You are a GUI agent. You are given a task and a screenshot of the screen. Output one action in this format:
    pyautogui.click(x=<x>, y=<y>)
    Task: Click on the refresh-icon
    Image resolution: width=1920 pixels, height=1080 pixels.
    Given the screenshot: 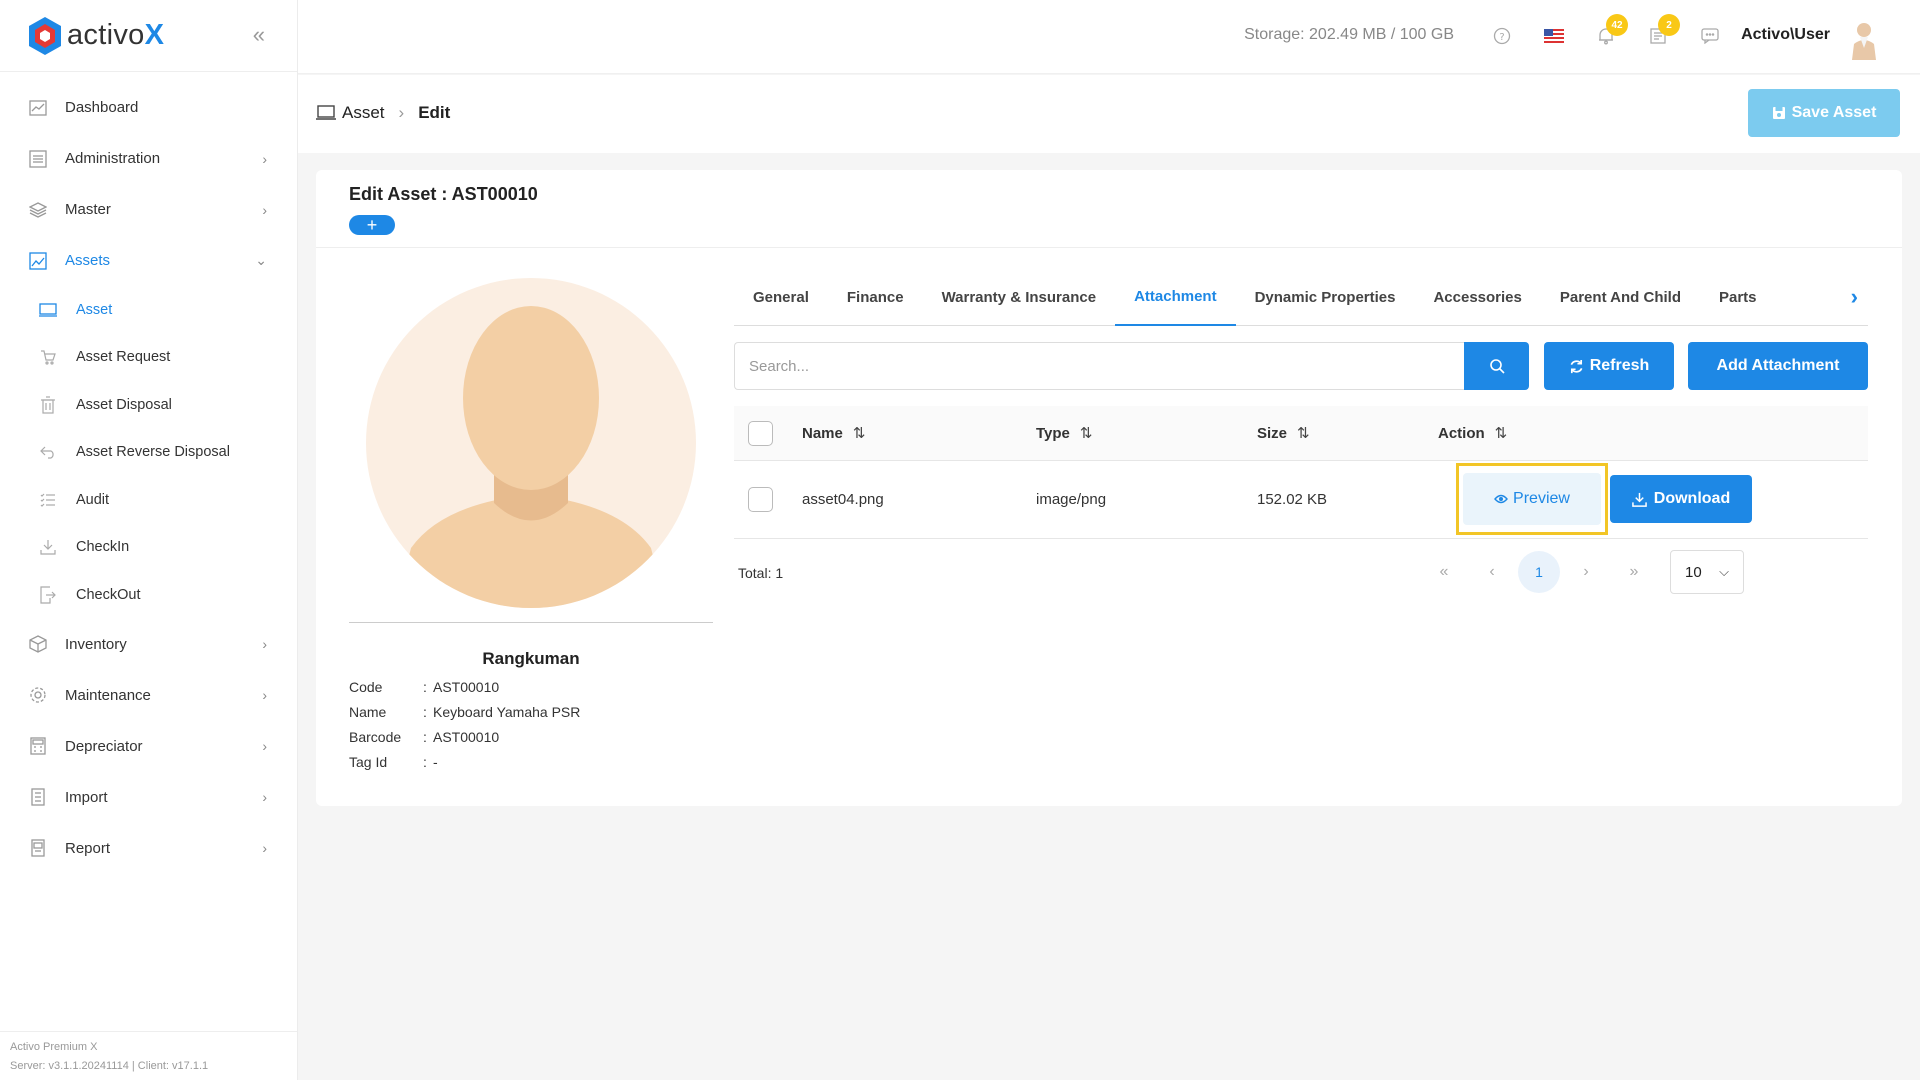 What is the action you would take?
    pyautogui.click(x=1576, y=366)
    